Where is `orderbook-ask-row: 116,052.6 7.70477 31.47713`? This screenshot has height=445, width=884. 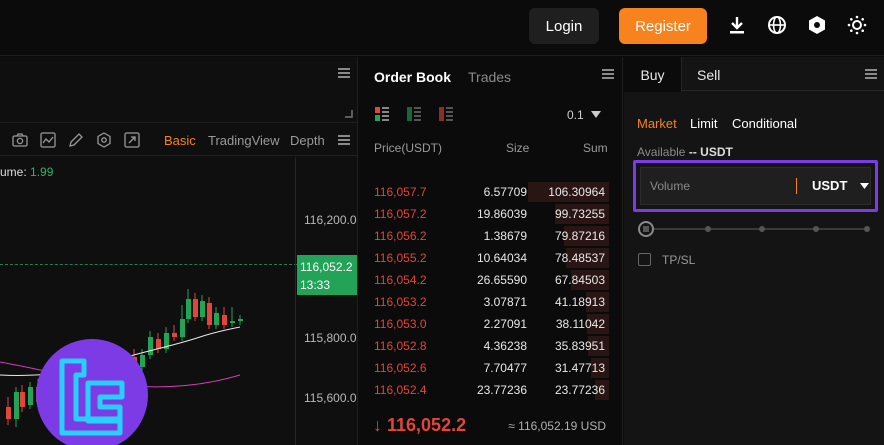 orderbook-ask-row: 116,052.6 7.70477 31.47713 is located at coordinates (484, 368).